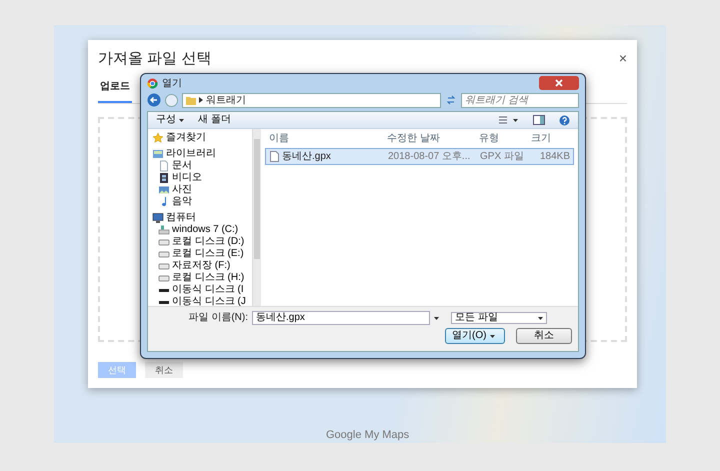  Describe the element at coordinates (306, 156) in the screenshot. I see `file-name: 동네산.gpx` at that location.